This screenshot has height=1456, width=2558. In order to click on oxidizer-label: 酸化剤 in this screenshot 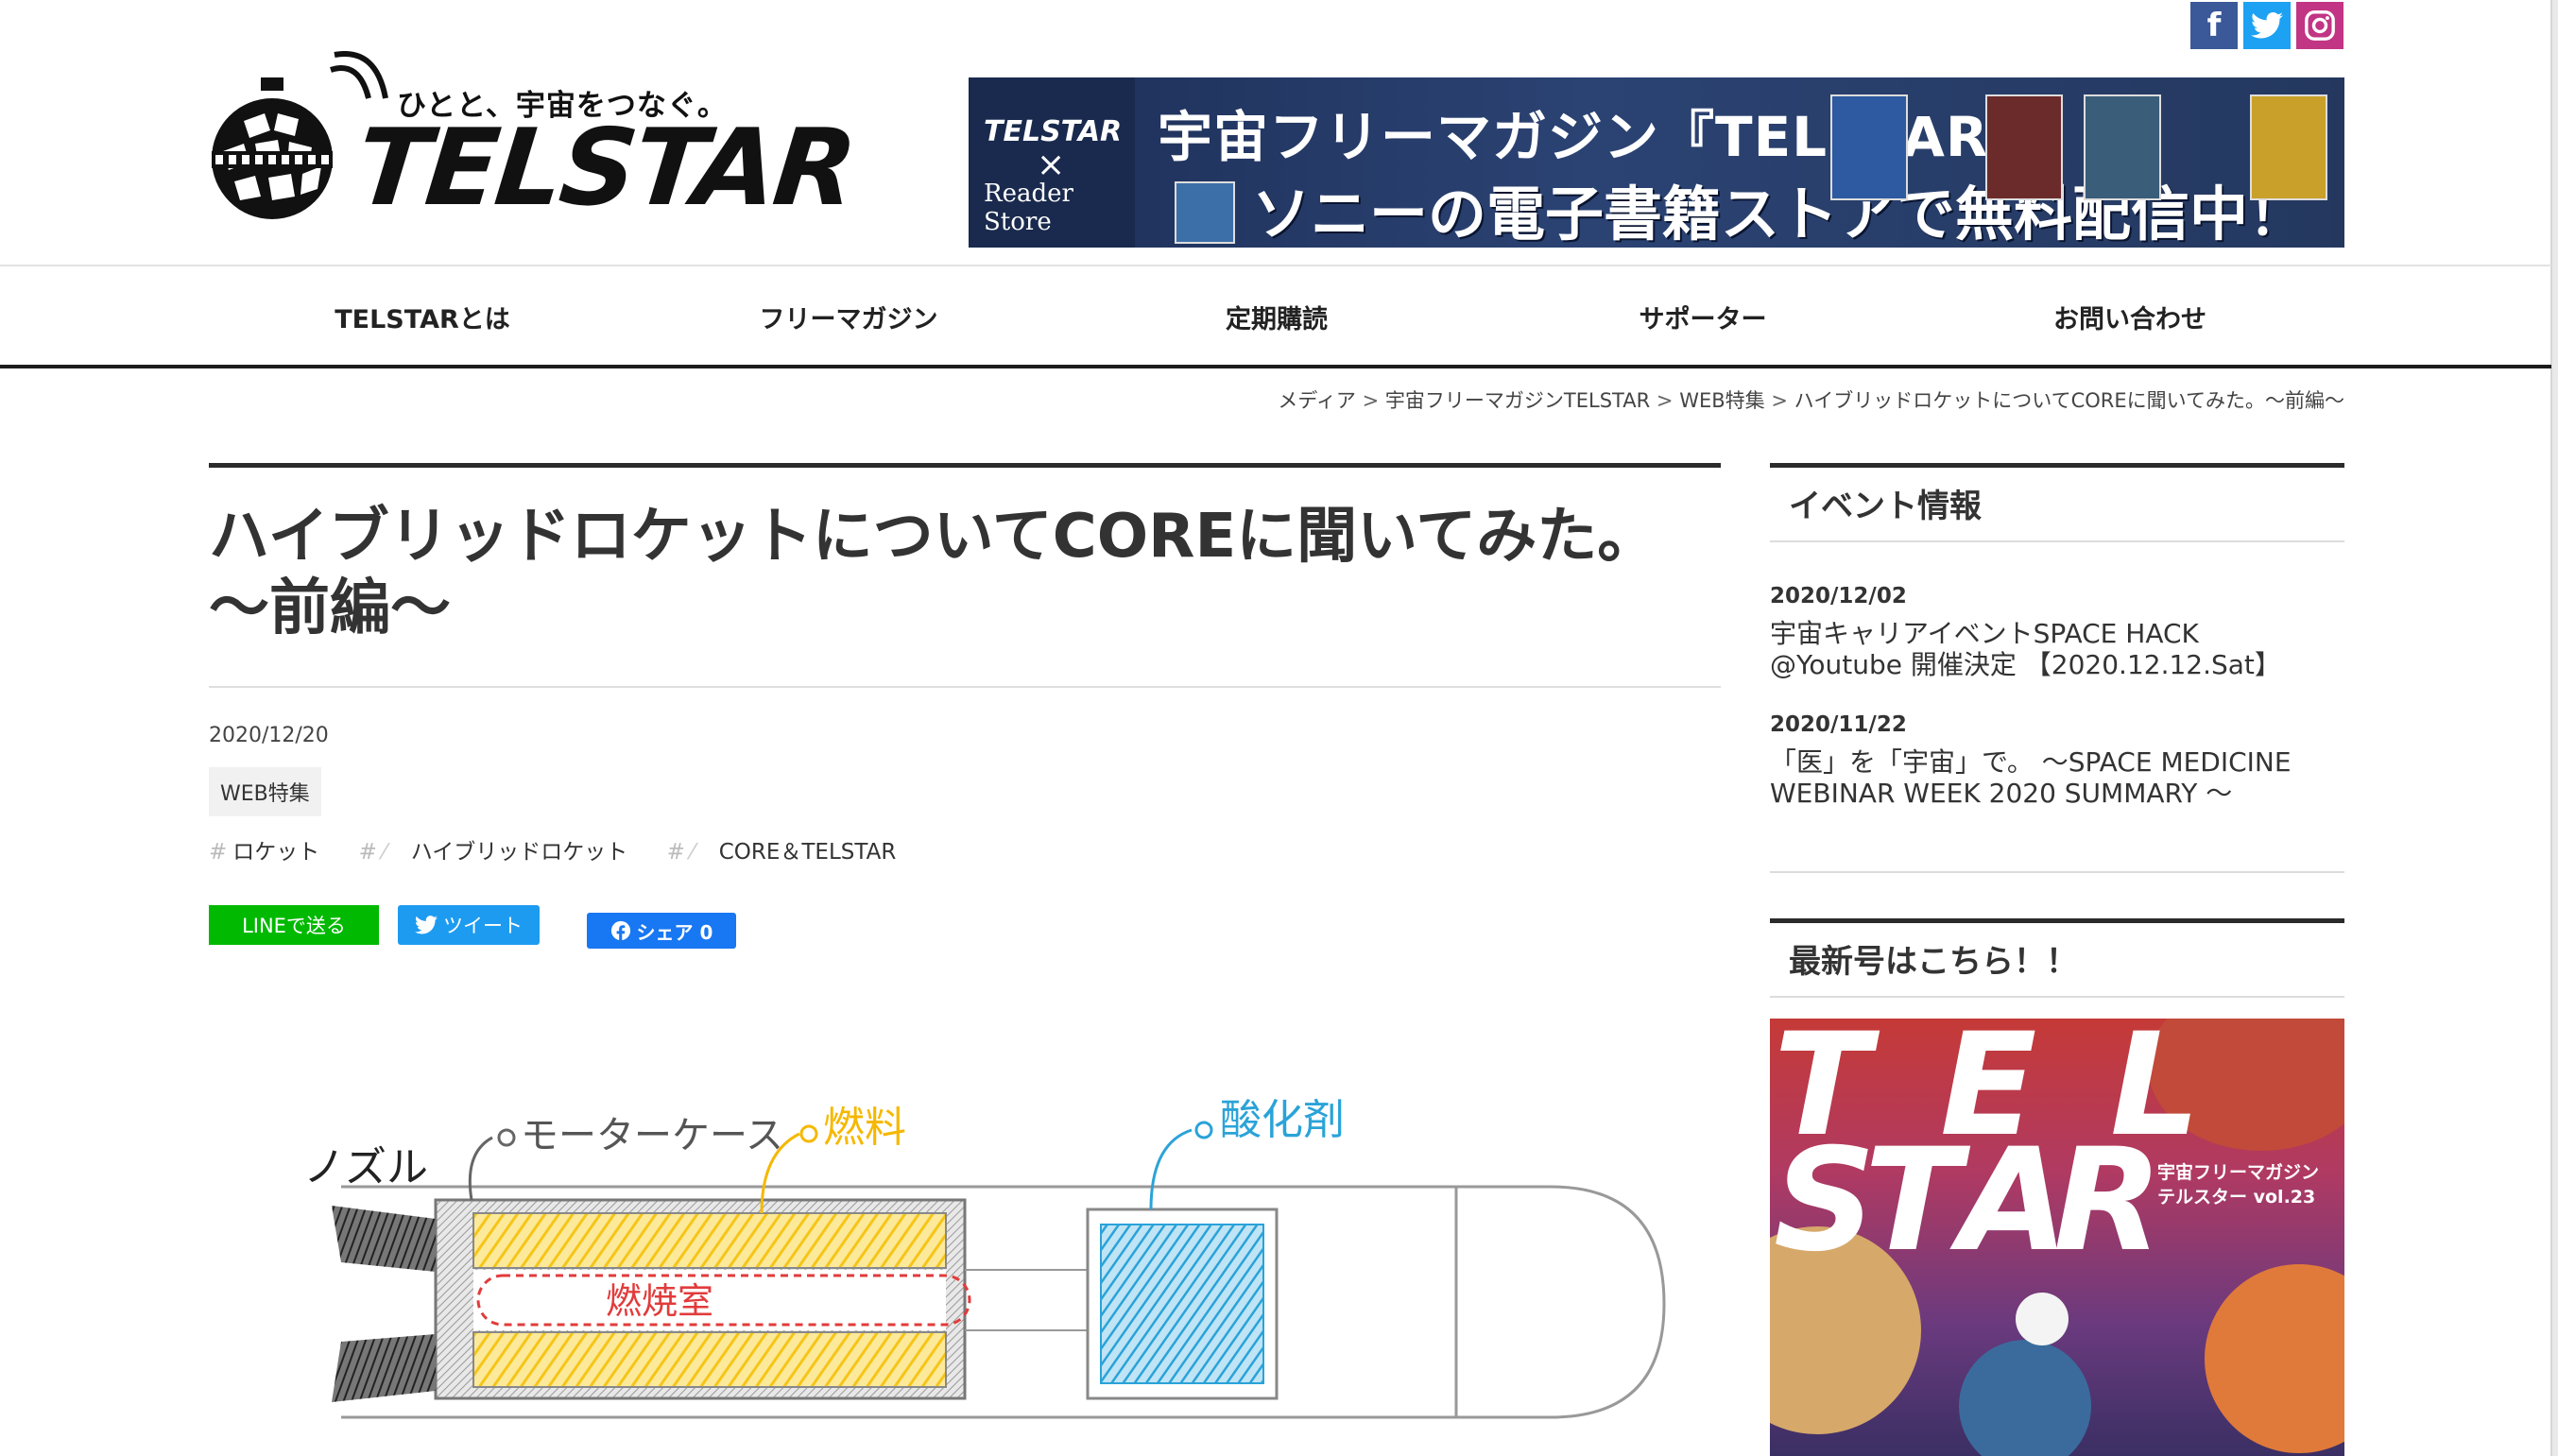, I will do `click(1282, 1120)`.